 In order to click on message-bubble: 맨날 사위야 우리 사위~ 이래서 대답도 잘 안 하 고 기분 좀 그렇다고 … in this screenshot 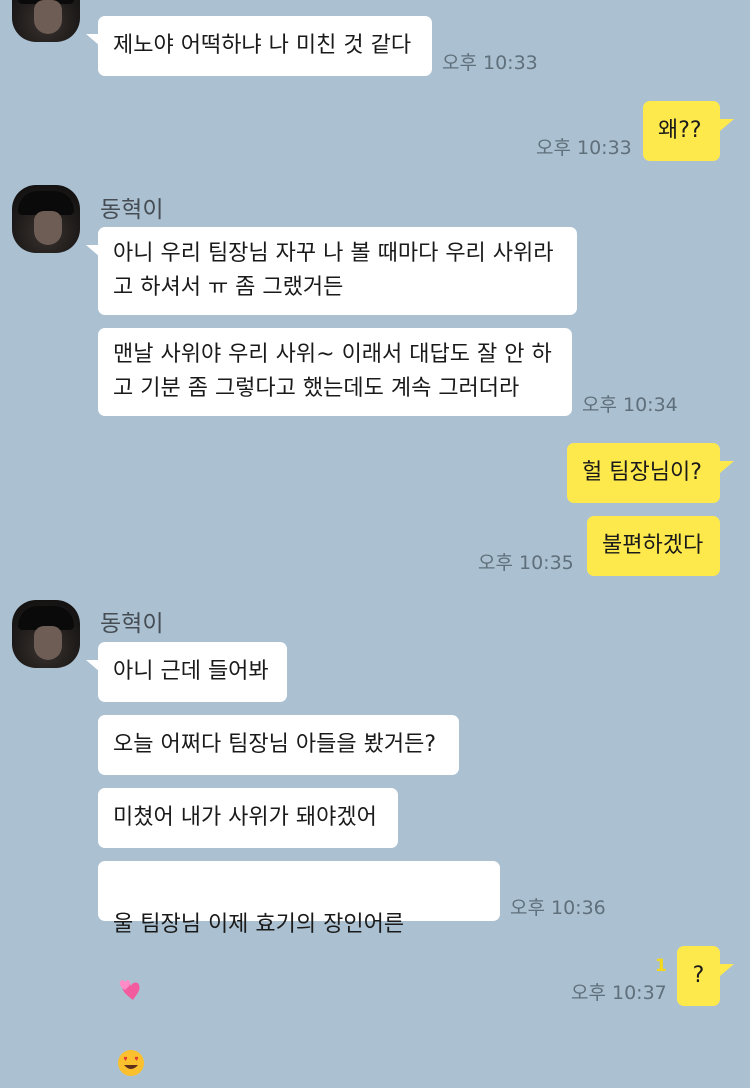, I will do `click(335, 372)`.